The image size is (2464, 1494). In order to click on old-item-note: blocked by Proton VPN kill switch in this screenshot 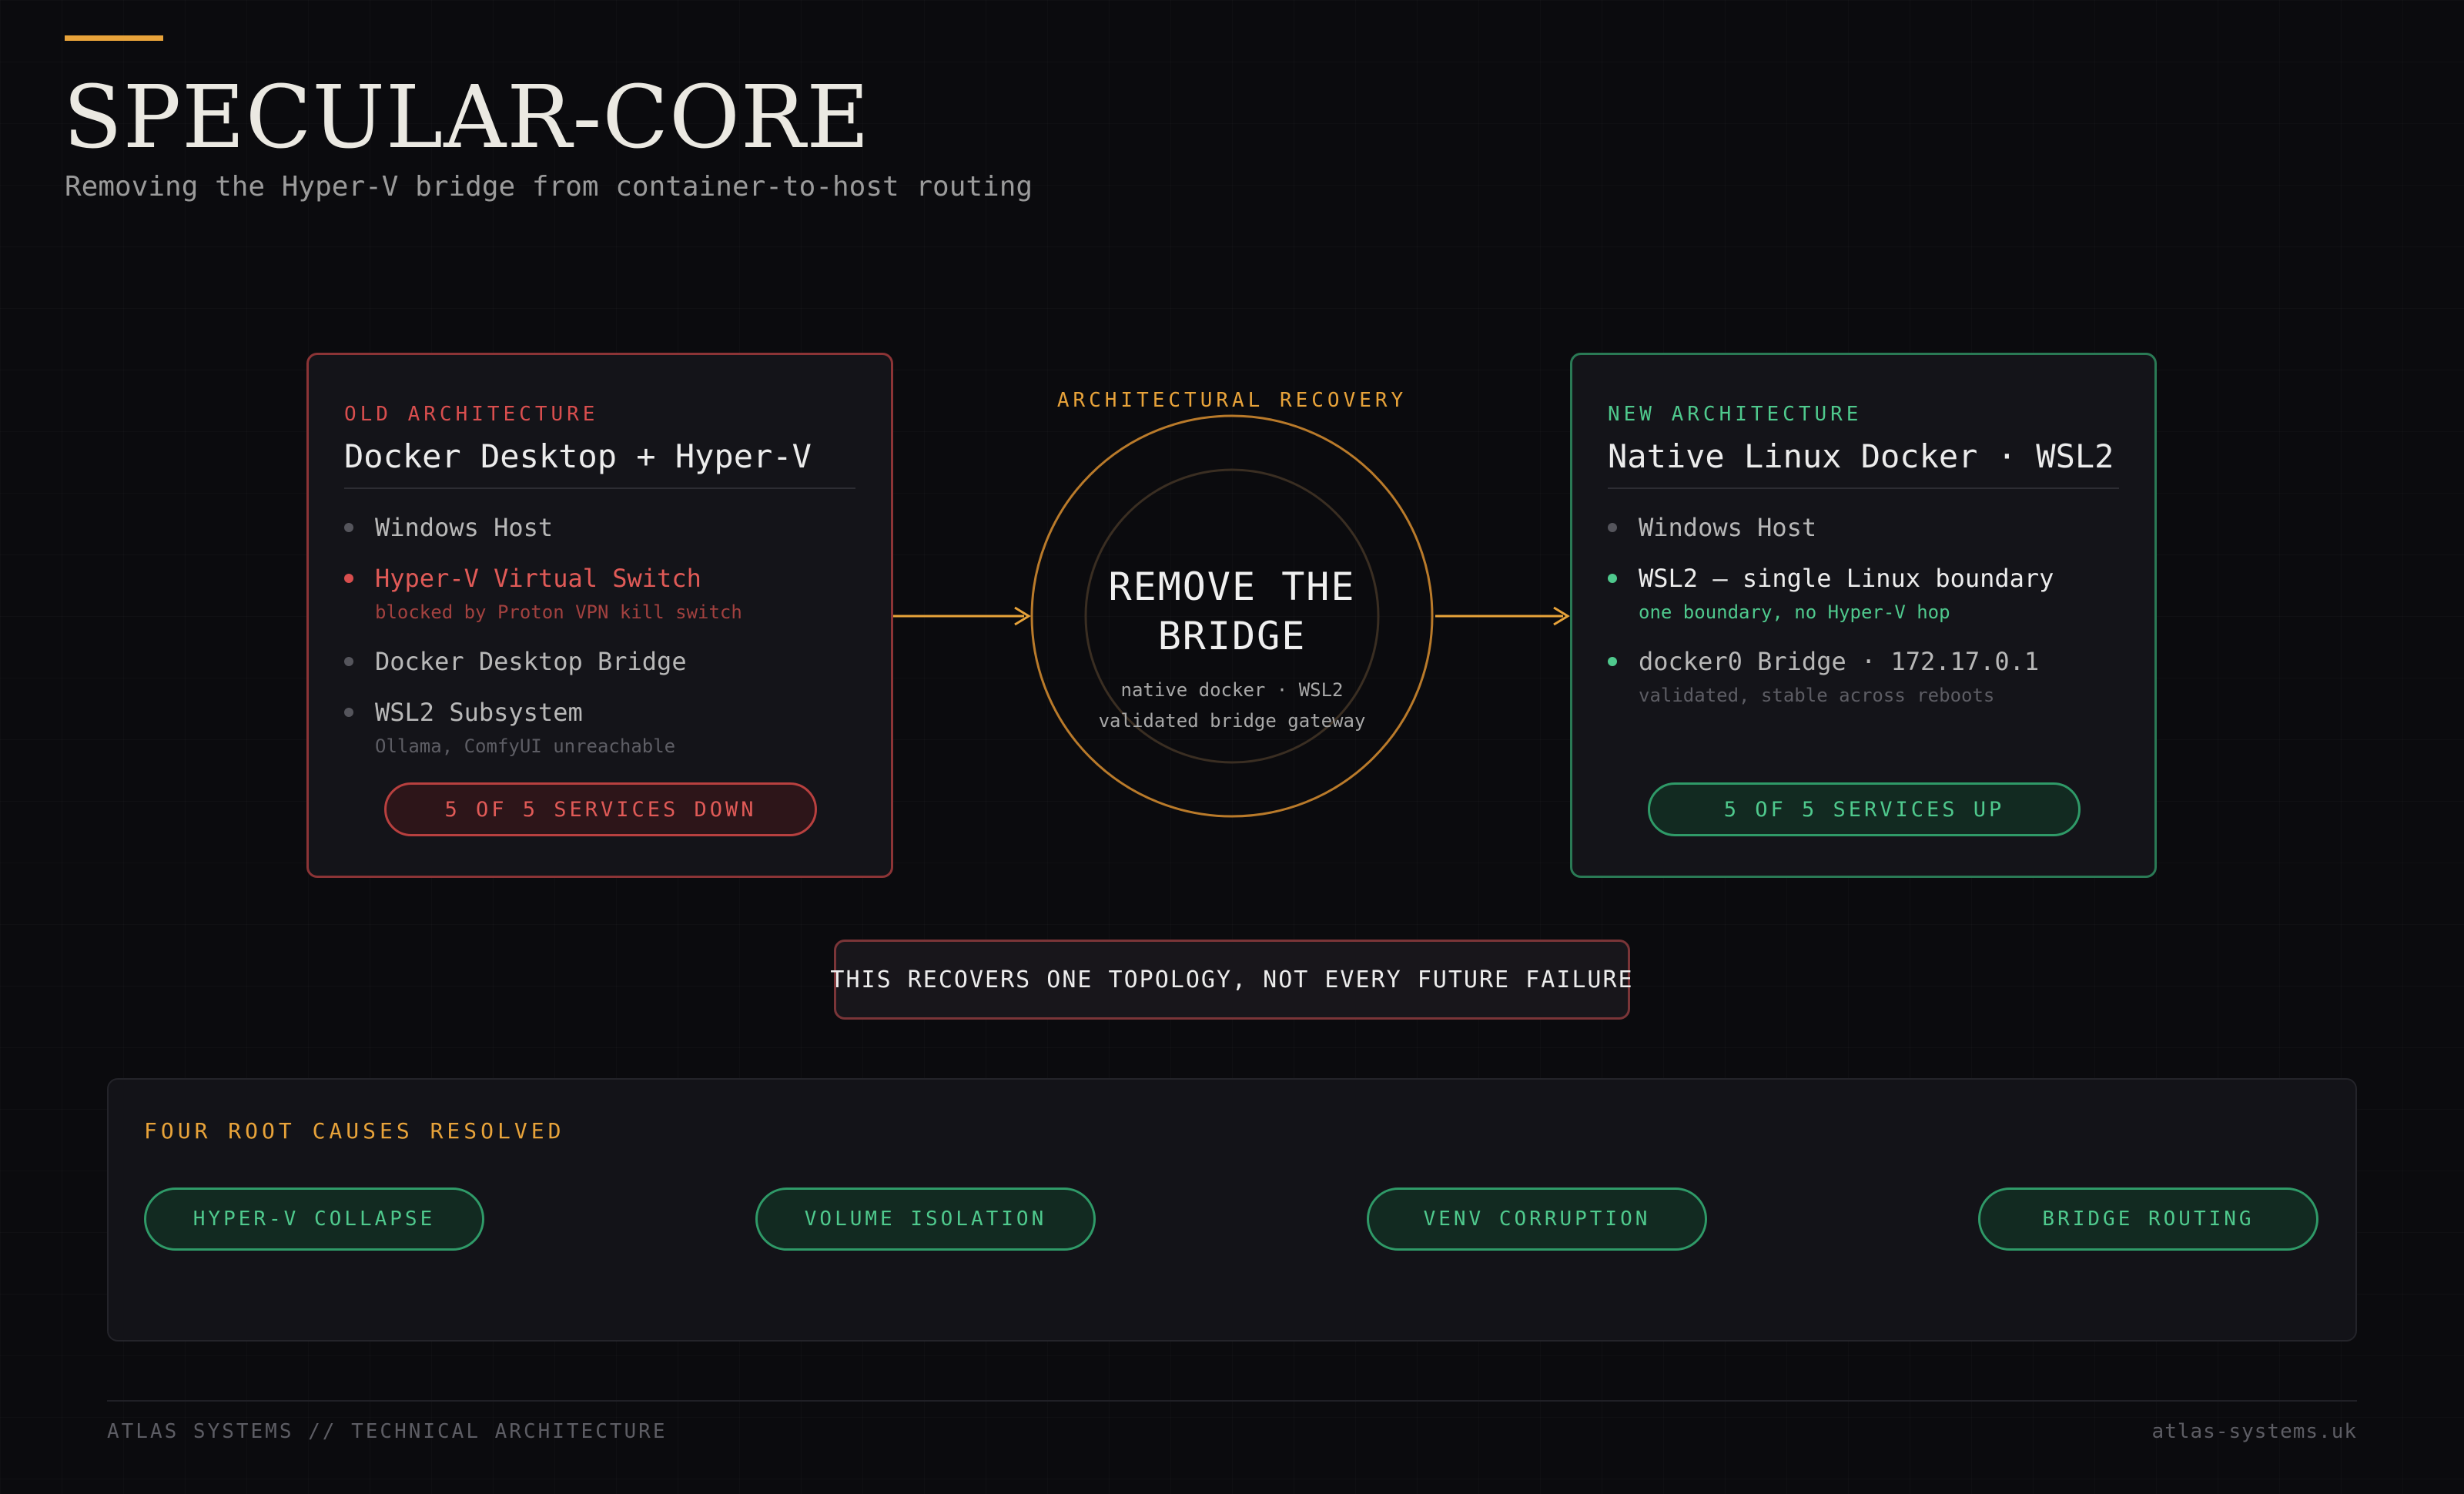, I will do `click(558, 612)`.